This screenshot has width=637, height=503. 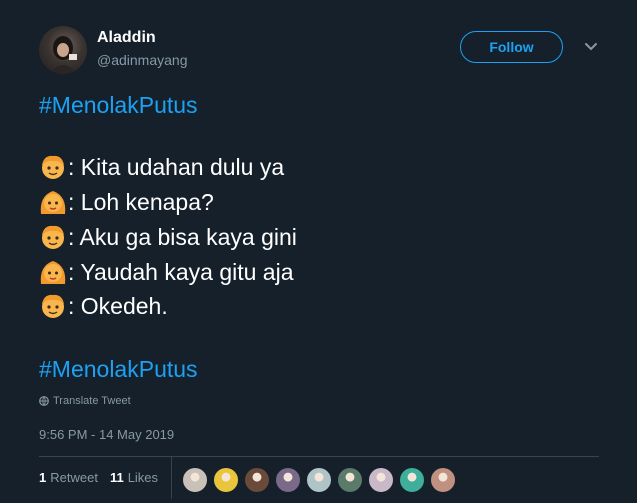 I want to click on translate-tweet-link: Translate Tweet, so click(x=85, y=401).